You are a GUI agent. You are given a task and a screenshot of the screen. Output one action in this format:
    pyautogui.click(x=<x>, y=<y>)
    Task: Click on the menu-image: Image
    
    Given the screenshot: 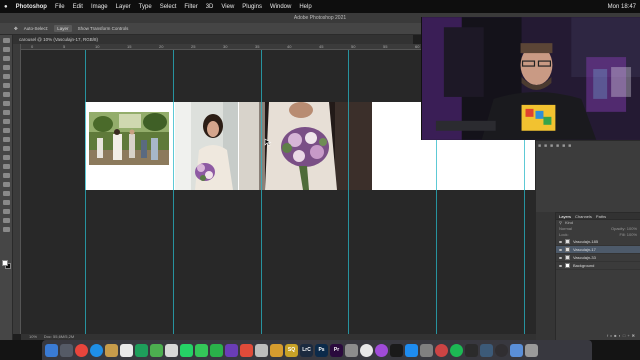 What is the action you would take?
    pyautogui.click(x=99, y=7)
    